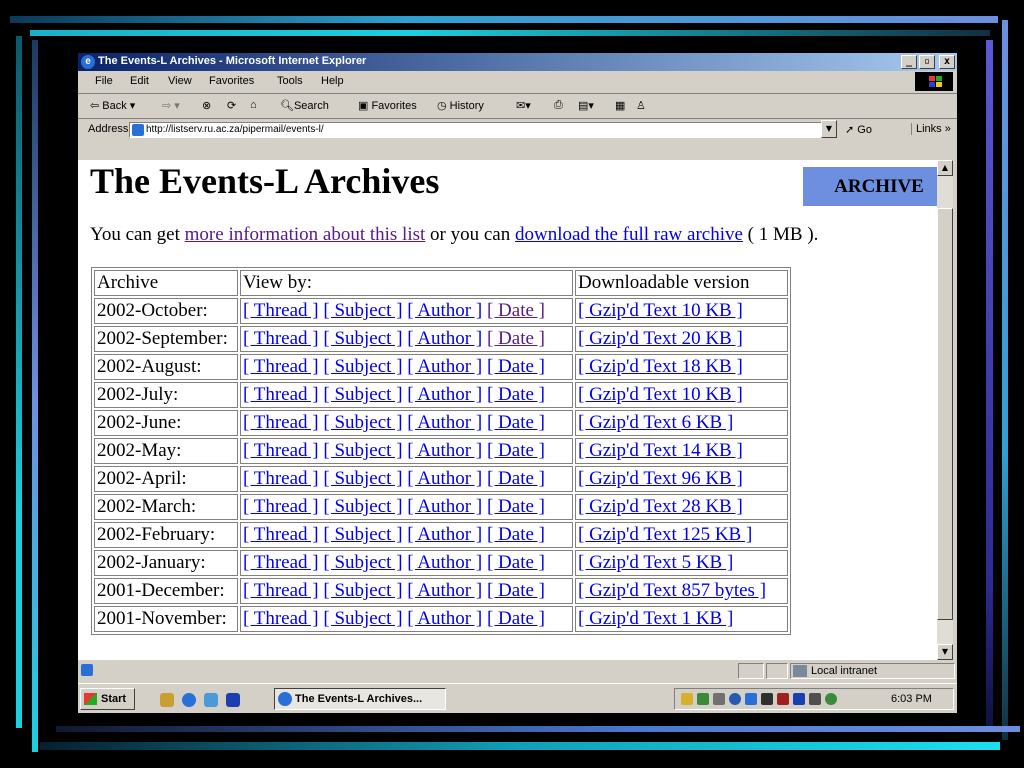 This screenshot has height=768, width=1024. I want to click on address-dropdown-button: ▼, so click(829, 129).